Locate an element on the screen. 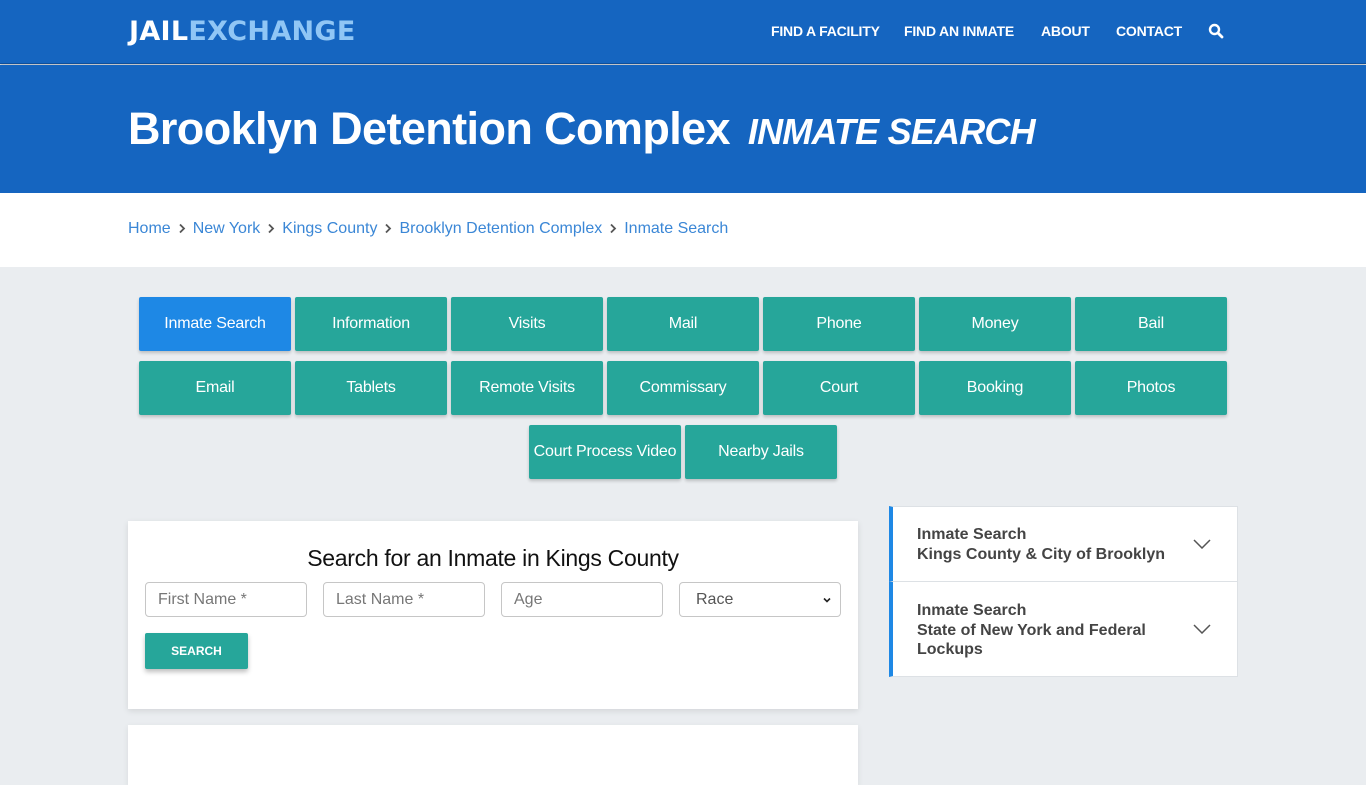  tab-commissary: Commissary is located at coordinates (683, 388).